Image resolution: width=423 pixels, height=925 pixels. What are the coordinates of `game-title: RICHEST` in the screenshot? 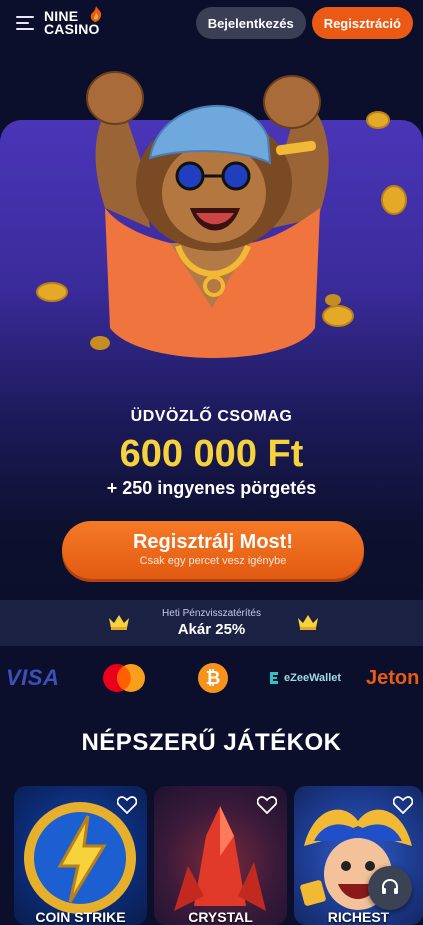 It's located at (358, 917).